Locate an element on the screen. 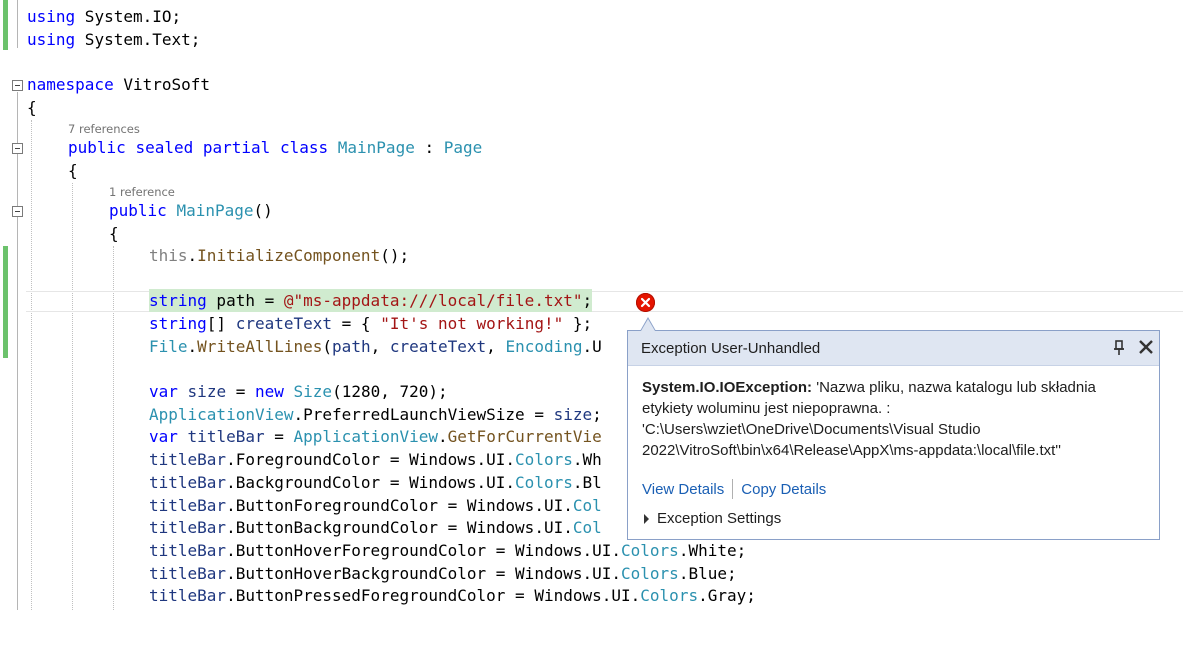 This screenshot has height=653, width=1183. code-line: using System.Text; is located at coordinates (591, 39).